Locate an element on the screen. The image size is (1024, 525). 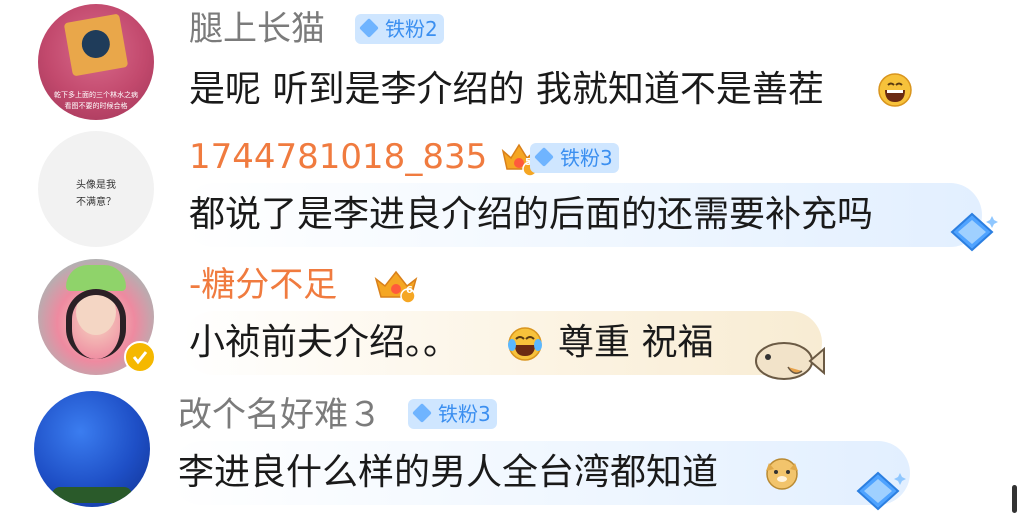
comment-text: 小祯前夫介绍。。 is located at coordinates (324, 342).